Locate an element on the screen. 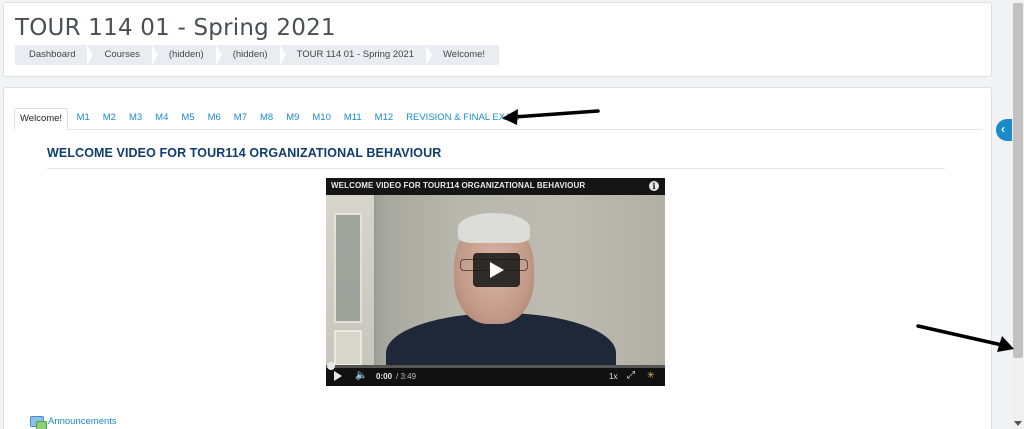 This screenshot has width=1024, height=429. tab-m11: M11 is located at coordinates (352, 118).